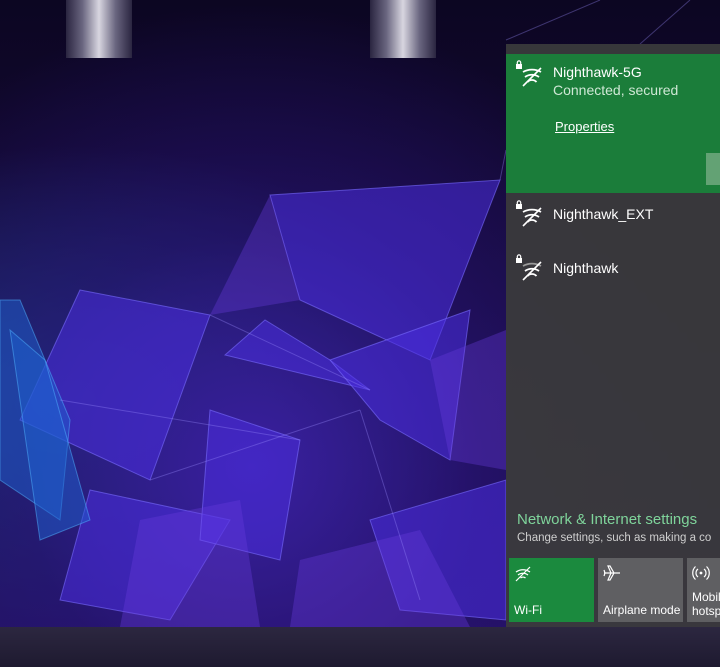 This screenshot has width=720, height=667. What do you see at coordinates (706, 604) in the screenshot?
I see `tile-label: Mobile hotsp` at bounding box center [706, 604].